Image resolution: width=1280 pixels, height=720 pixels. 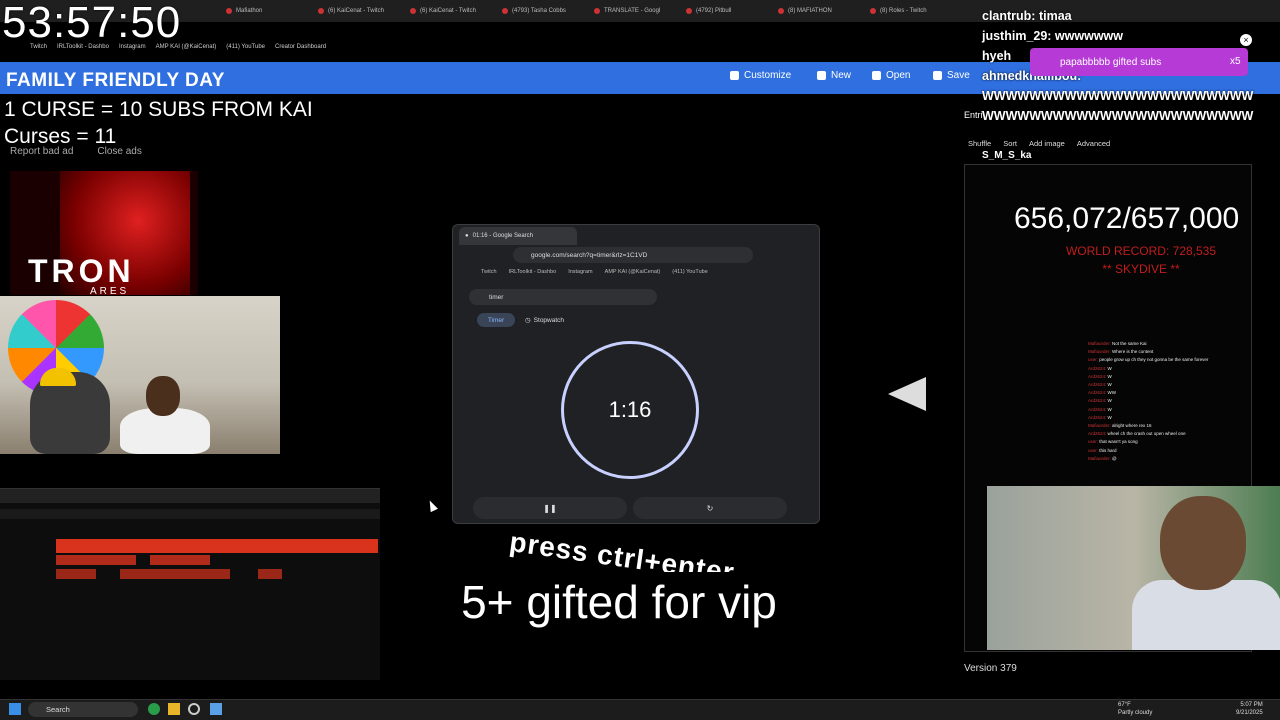 I want to click on pause-icon: ❚❚, so click(x=550, y=508).